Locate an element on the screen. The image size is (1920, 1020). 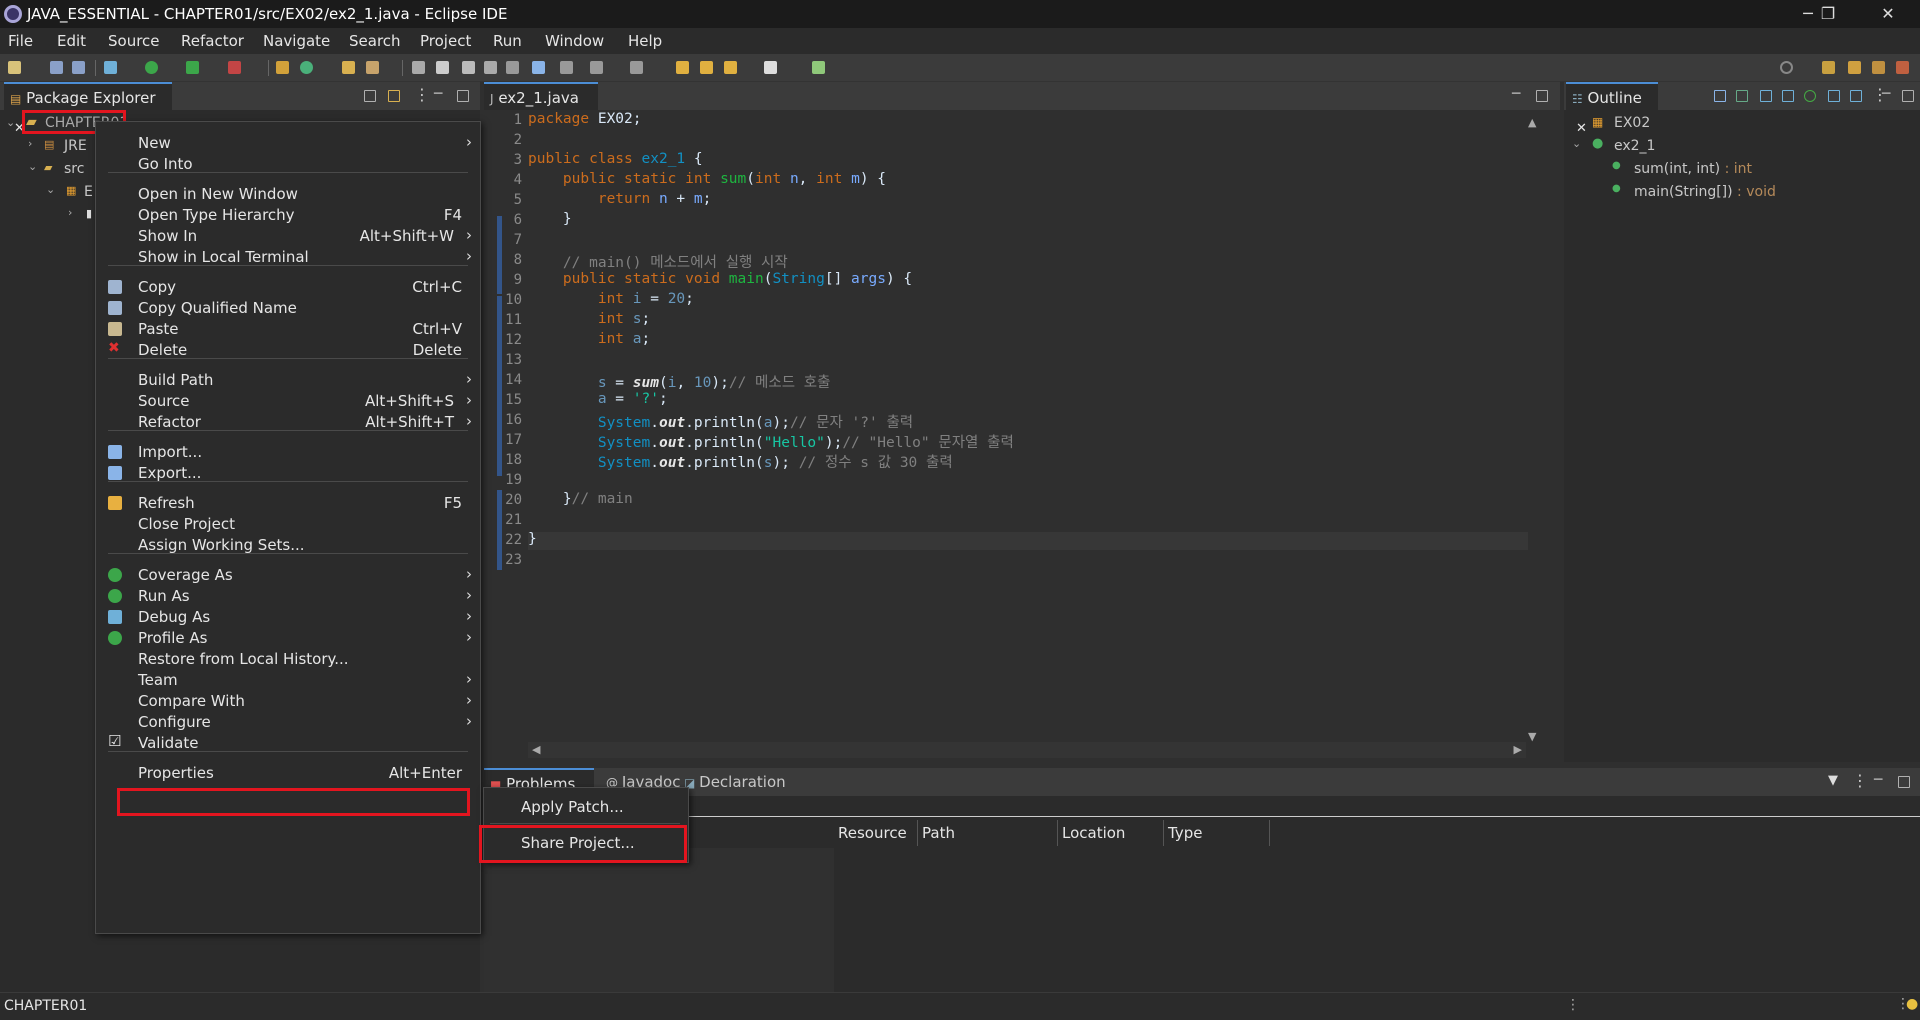
save-icon is located at coordinates (56, 67).